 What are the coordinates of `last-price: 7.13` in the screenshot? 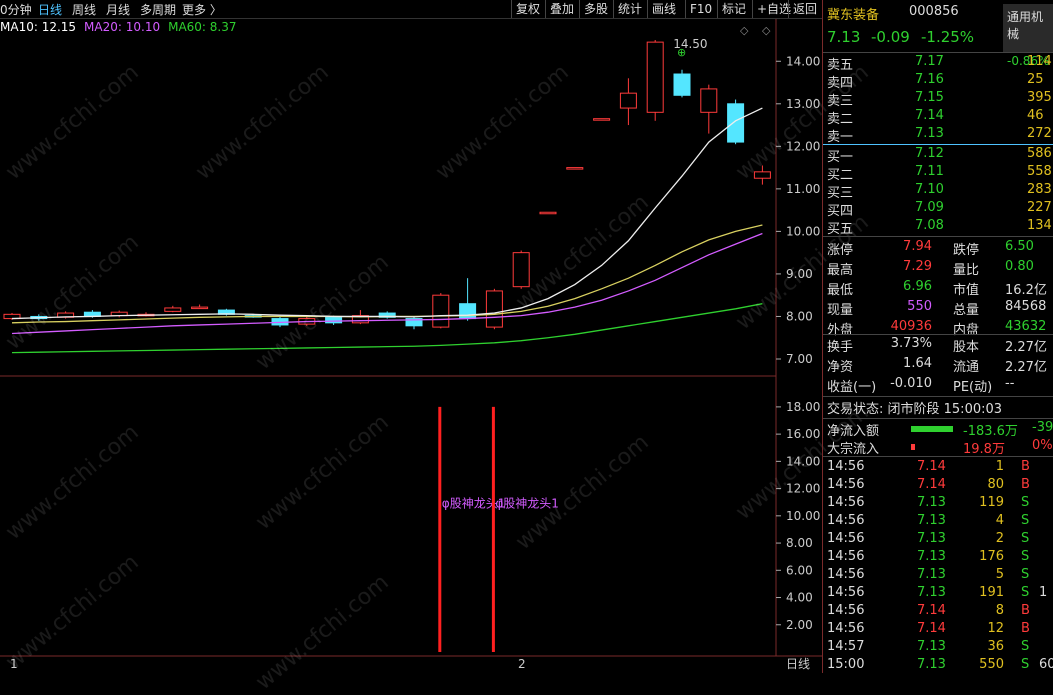 It's located at (844, 37).